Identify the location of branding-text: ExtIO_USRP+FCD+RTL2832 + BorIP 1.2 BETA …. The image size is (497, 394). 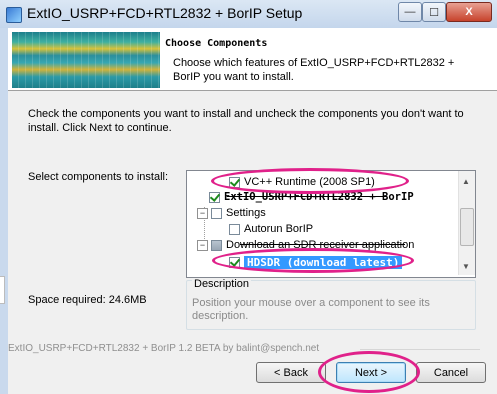
(164, 348).